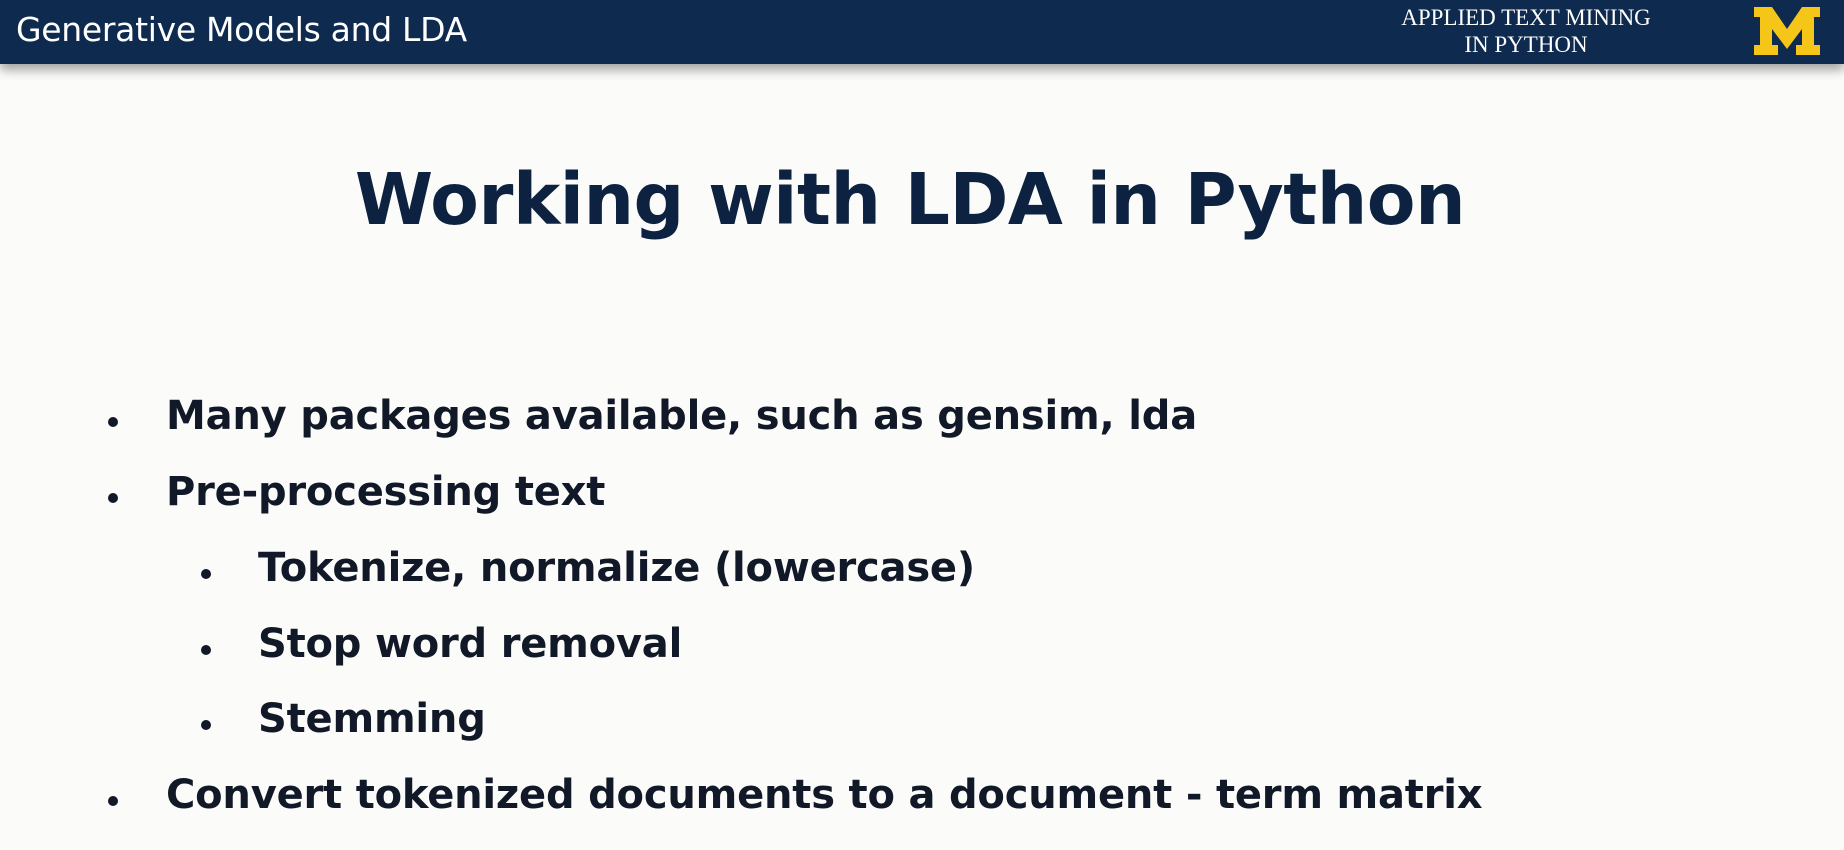  I want to click on sub-bullet-item-stemming: Stemming, so click(372, 719).